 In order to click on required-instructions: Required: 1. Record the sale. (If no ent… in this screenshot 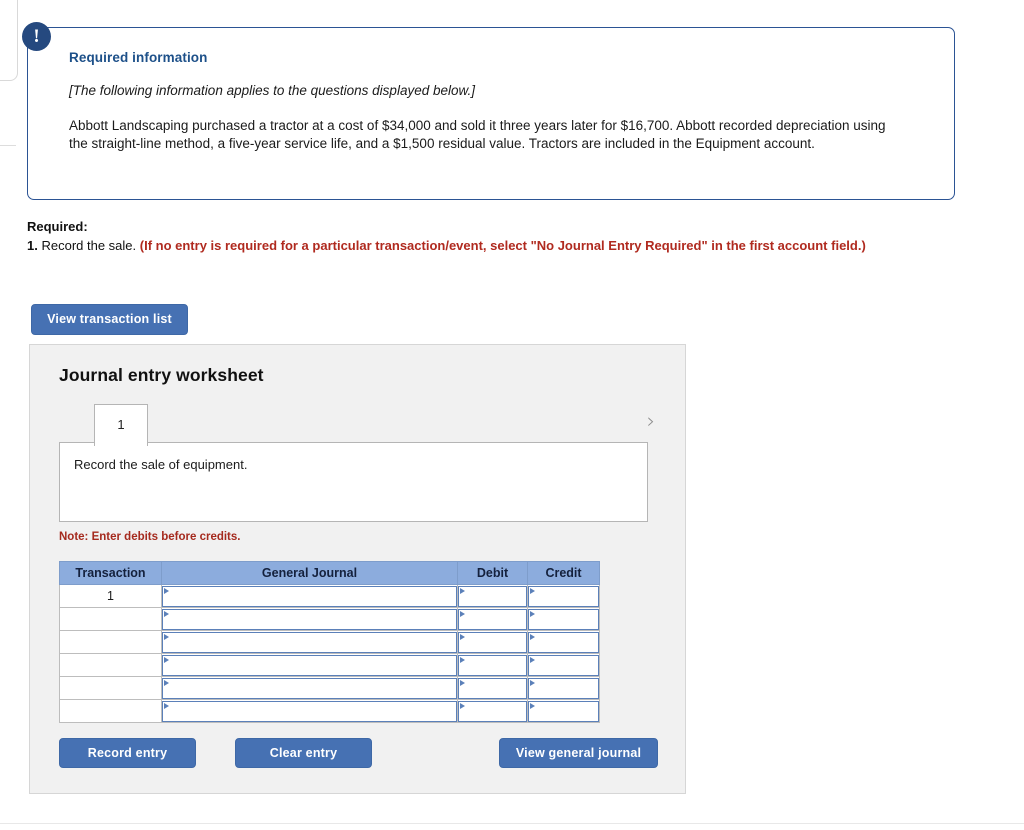, I will do `click(492, 237)`.